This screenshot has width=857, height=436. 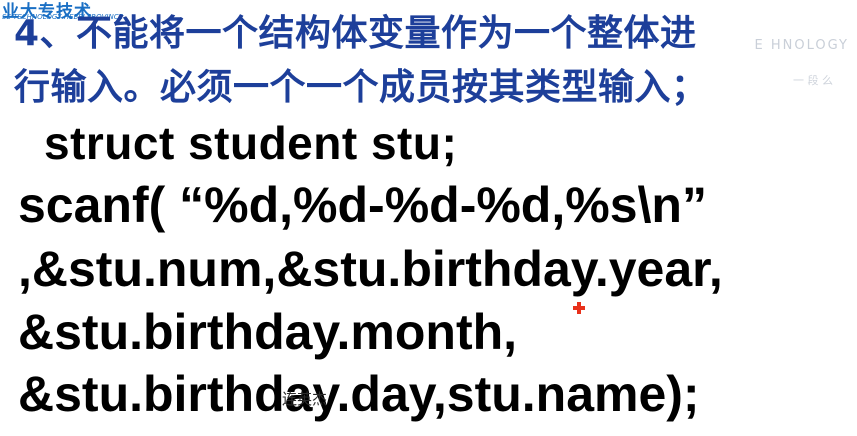 What do you see at coordinates (801, 45) in the screenshot?
I see `faint-watermark-text: E HNOLOGY` at bounding box center [801, 45].